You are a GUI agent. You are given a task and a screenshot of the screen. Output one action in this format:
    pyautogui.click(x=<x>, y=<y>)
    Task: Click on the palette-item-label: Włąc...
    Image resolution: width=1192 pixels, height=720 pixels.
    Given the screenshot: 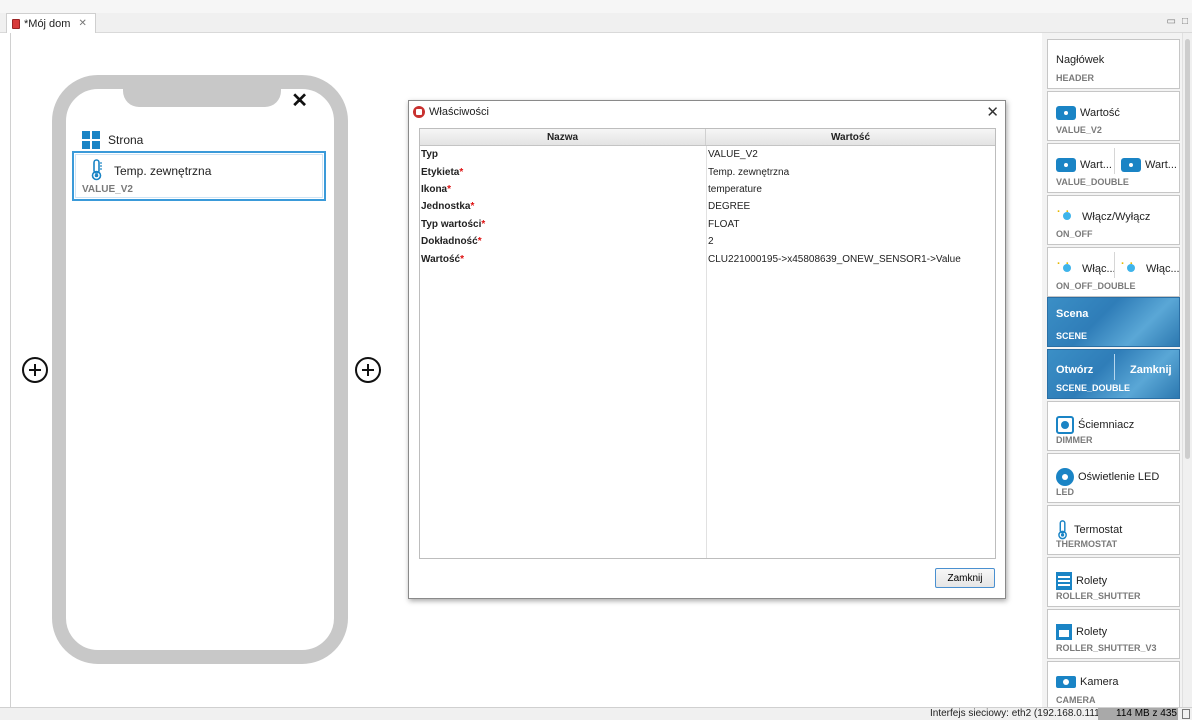 What is the action you would take?
    pyautogui.click(x=1099, y=269)
    